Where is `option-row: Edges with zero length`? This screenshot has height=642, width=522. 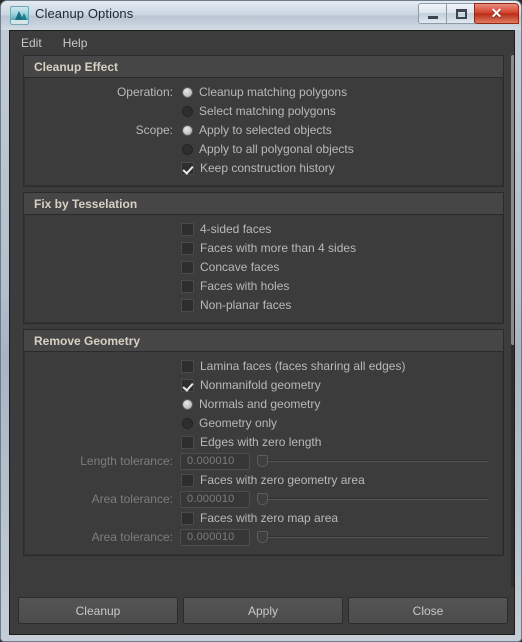
option-row: Edges with zero length is located at coordinates (263, 442).